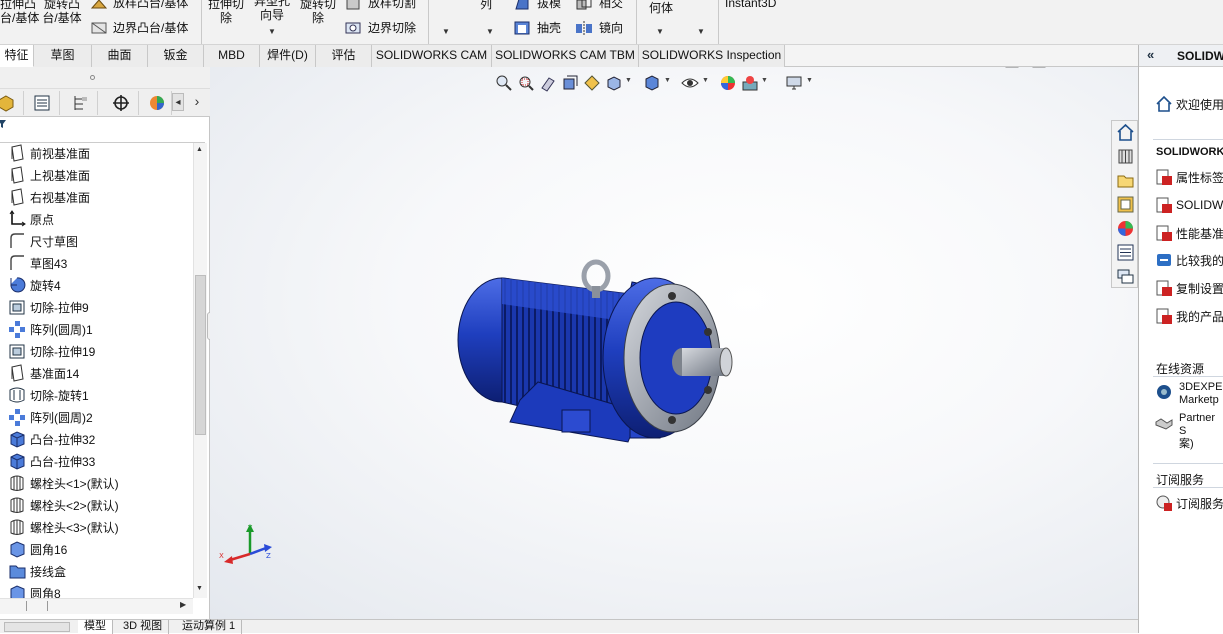 Image resolution: width=1223 pixels, height=634 pixels. I want to click on feature-tree-item: 接线盒, so click(96, 571).